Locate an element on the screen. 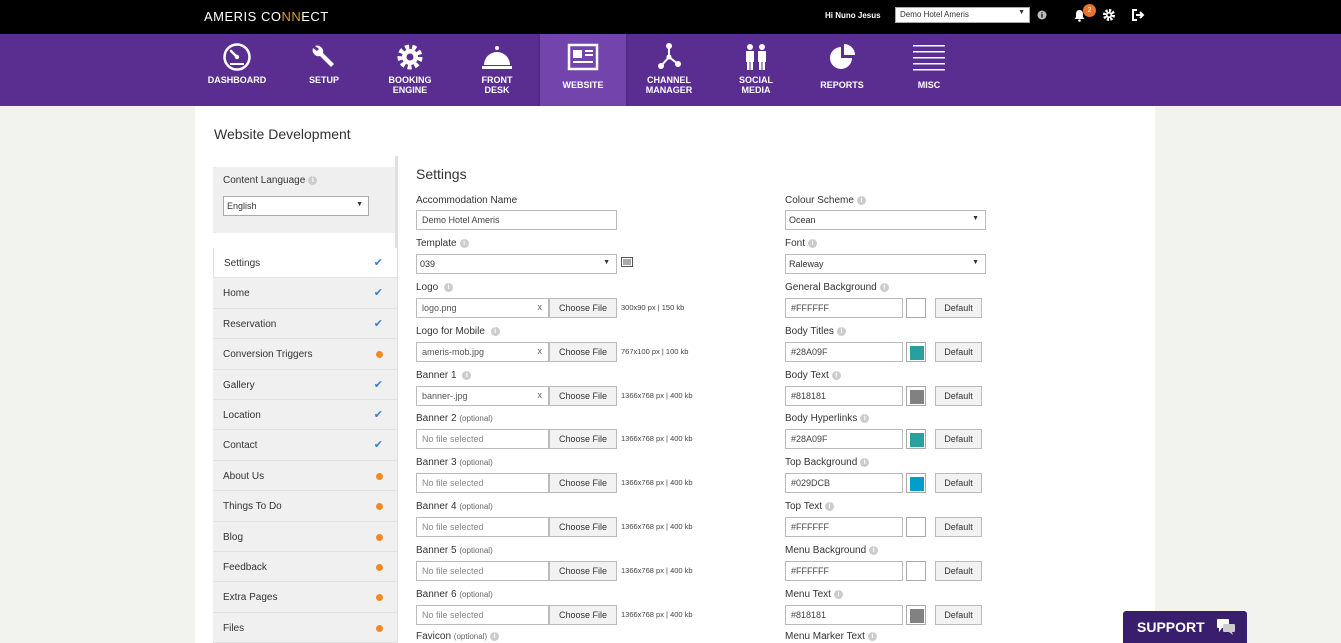  nav-setup: SETUP is located at coordinates (324, 70).